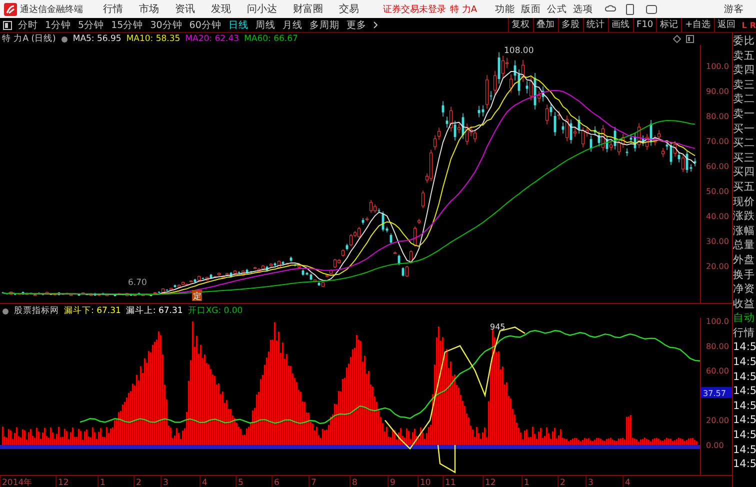 The width and height of the screenshot is (756, 487). Describe the element at coordinates (215, 311) in the screenshot. I see `indicator-value: 开口XG: 0.00` at that location.